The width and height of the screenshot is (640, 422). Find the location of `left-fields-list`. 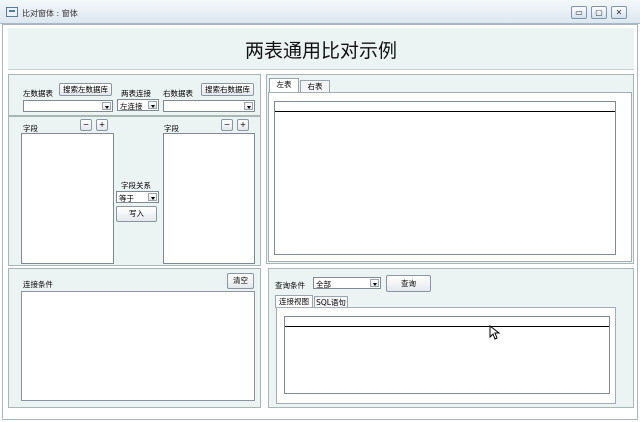

left-fields-list is located at coordinates (67, 198).